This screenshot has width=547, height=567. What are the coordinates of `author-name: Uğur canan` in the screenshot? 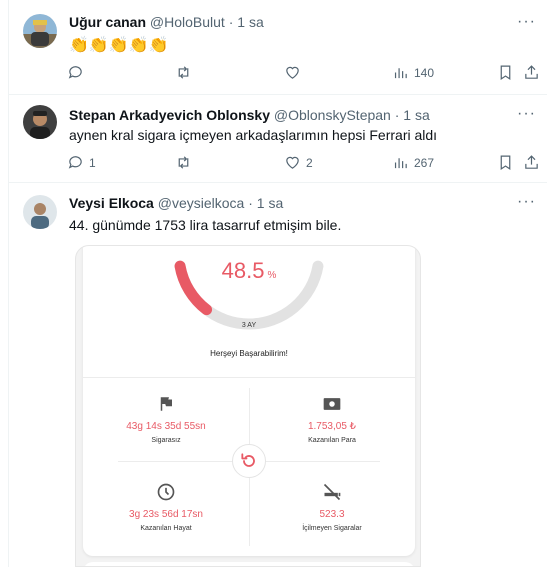 It's located at (107, 22).